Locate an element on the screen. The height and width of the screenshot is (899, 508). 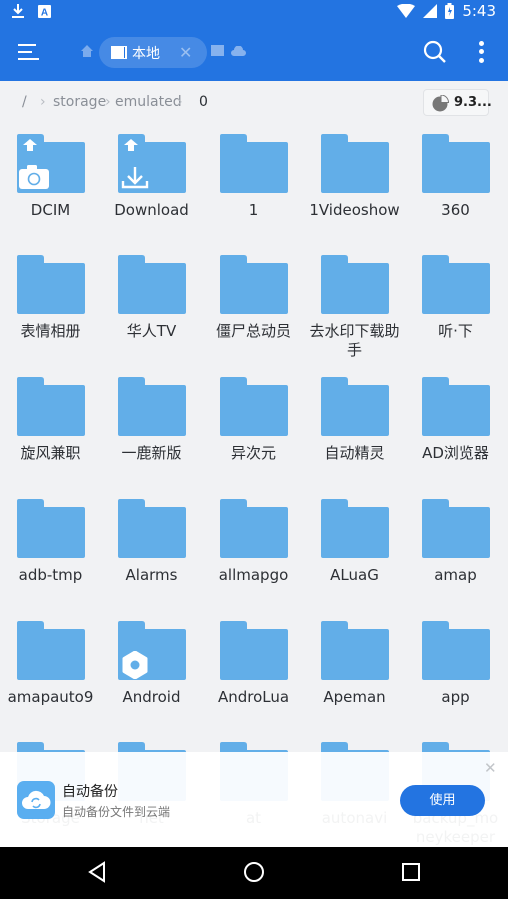
breadcrumb-current: 0 is located at coordinates (203, 102).